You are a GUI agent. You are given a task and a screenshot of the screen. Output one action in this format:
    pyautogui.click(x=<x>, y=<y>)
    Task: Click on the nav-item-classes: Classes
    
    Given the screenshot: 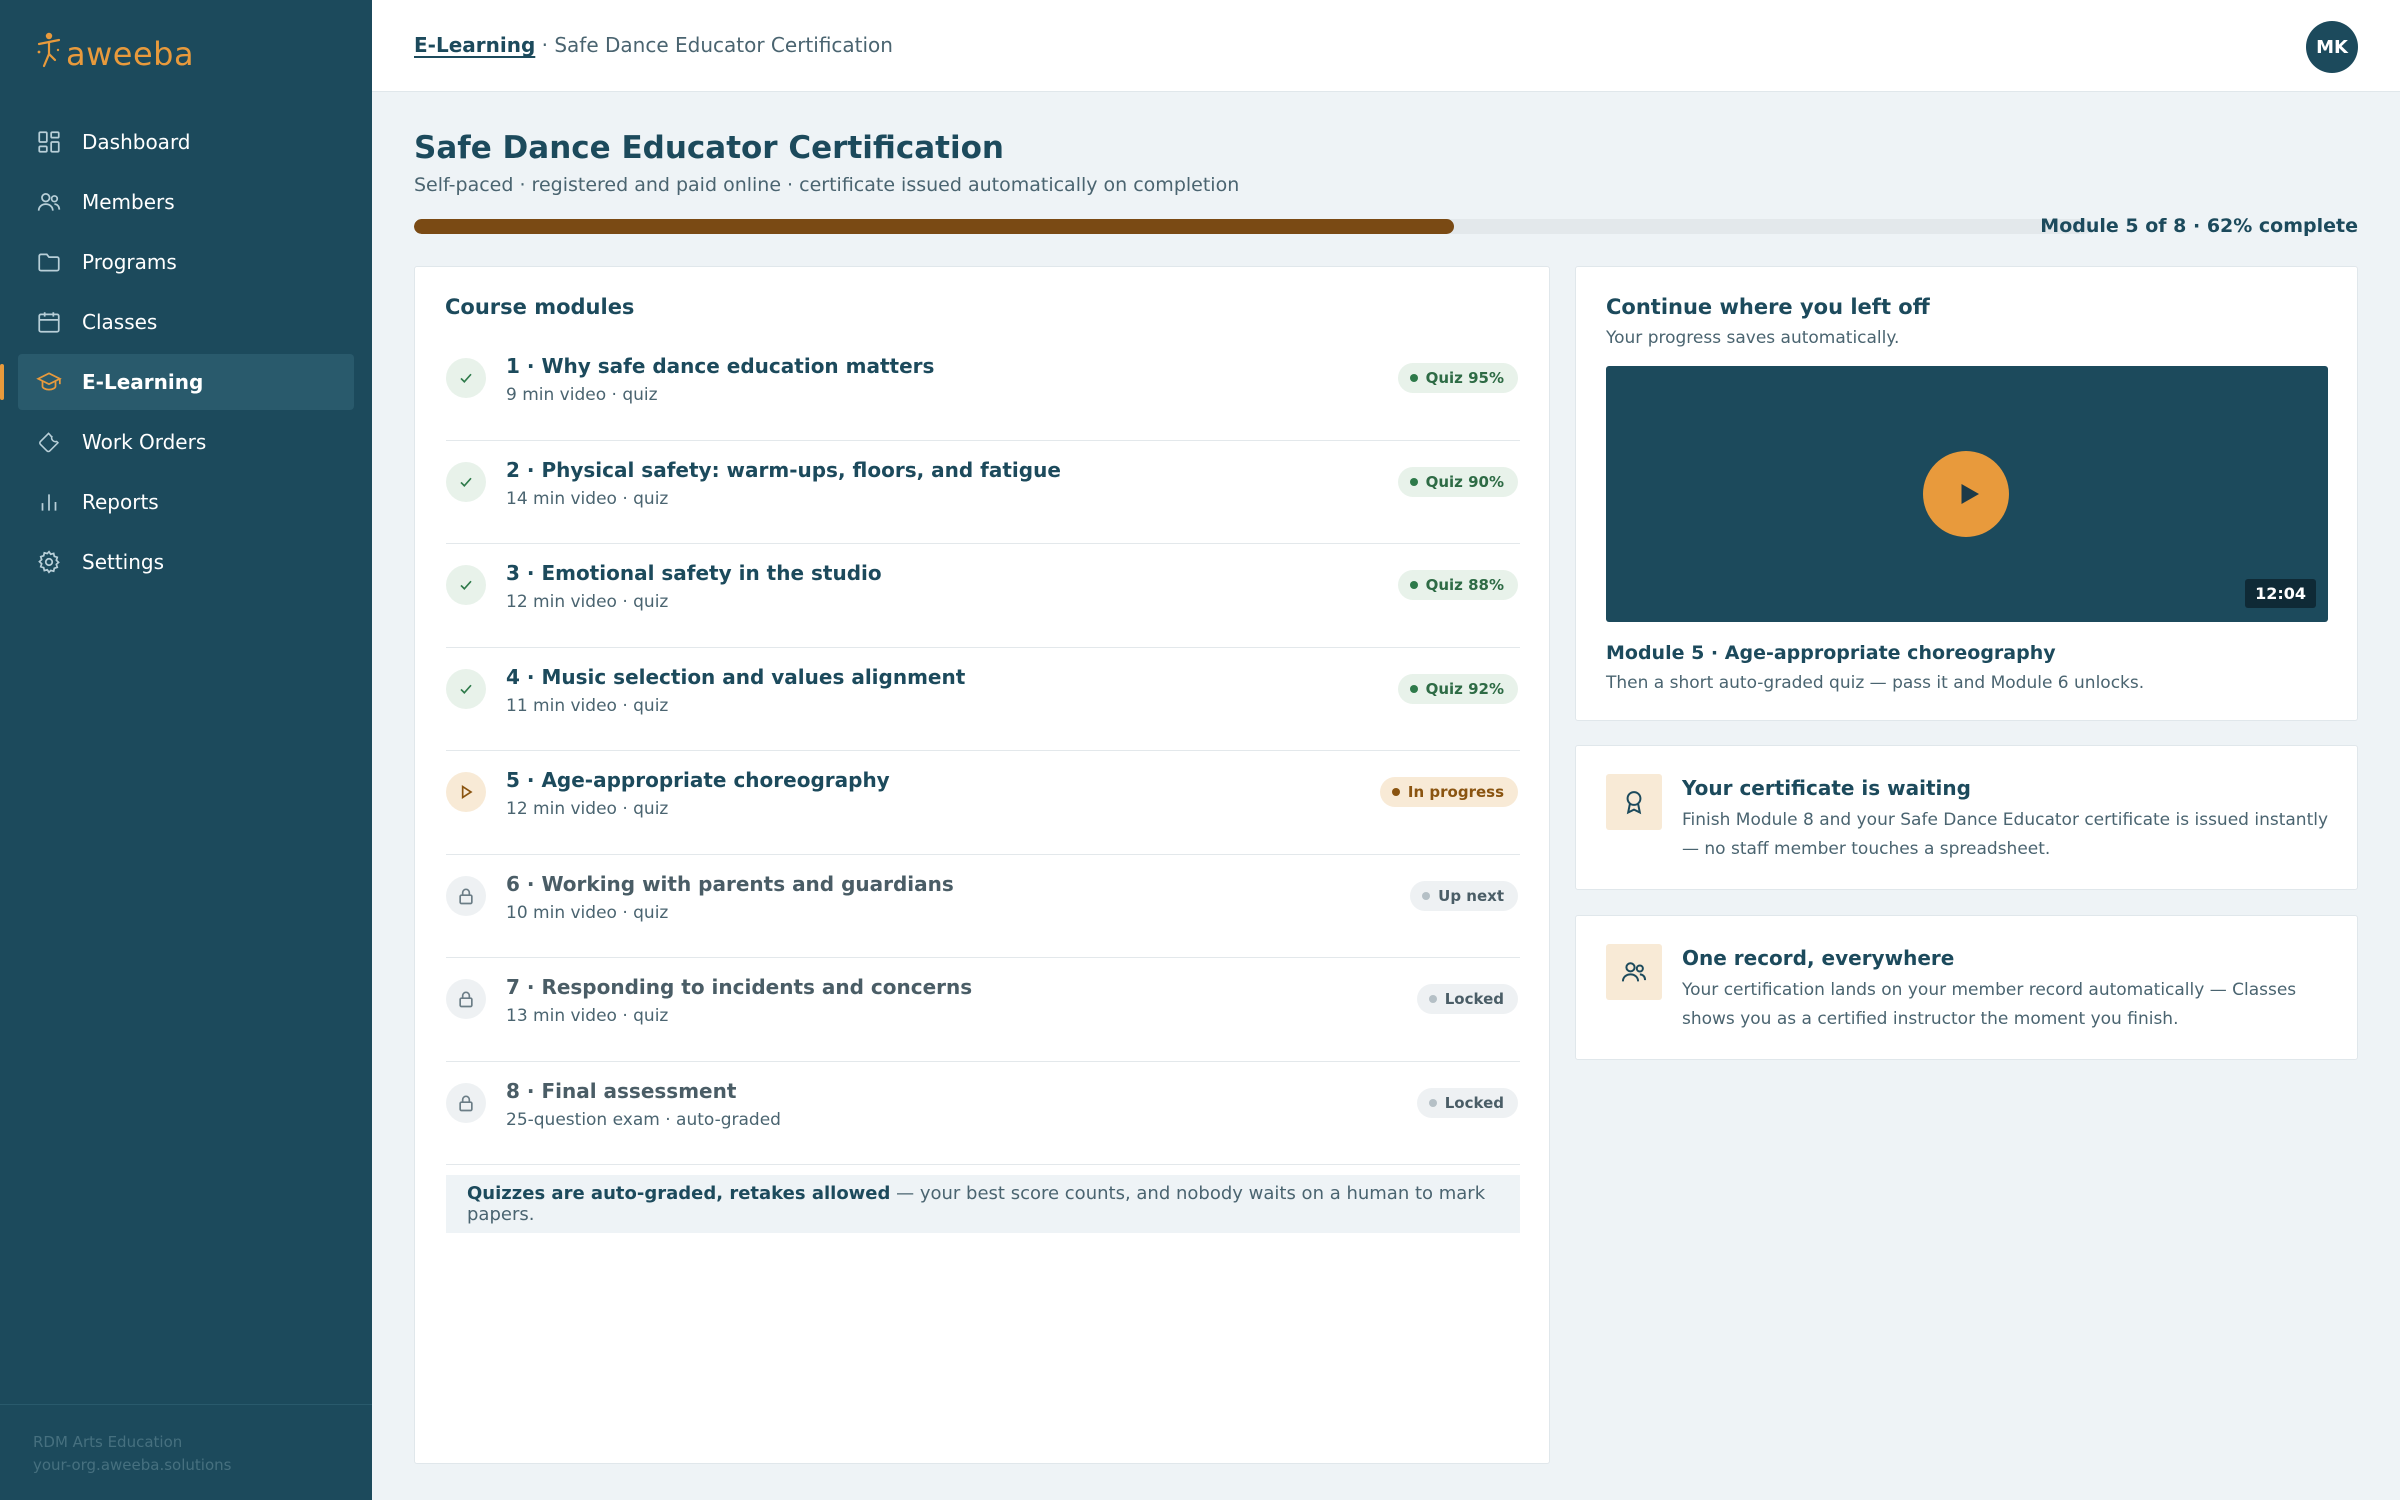 What is the action you would take?
    pyautogui.click(x=186, y=322)
    